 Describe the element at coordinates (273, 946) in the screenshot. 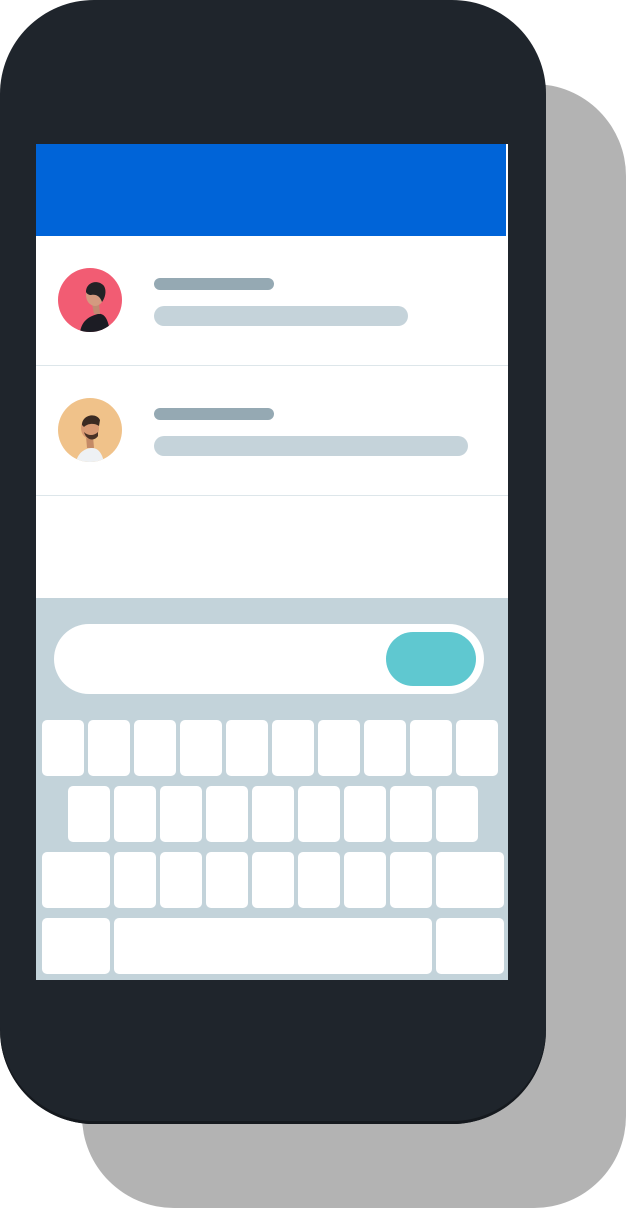

I see `space-bar-key` at that location.